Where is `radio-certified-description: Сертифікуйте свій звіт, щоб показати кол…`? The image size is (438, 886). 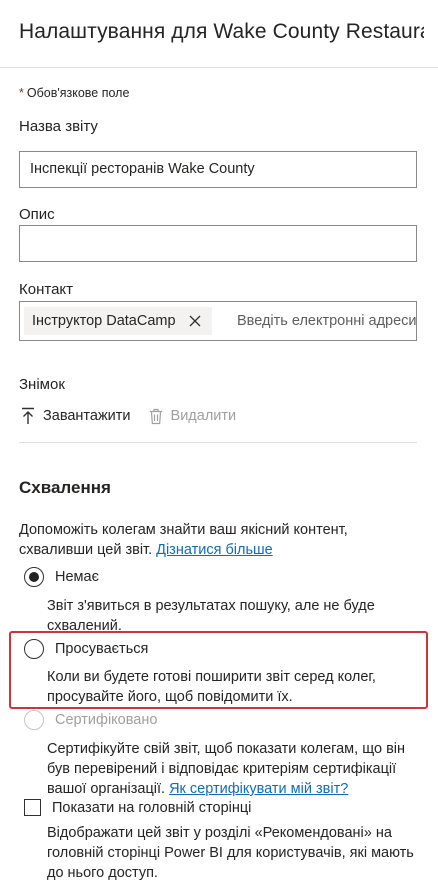
radio-certified-description: Сертифікуйте свій звіт, щоб показати кол… is located at coordinates (233, 769).